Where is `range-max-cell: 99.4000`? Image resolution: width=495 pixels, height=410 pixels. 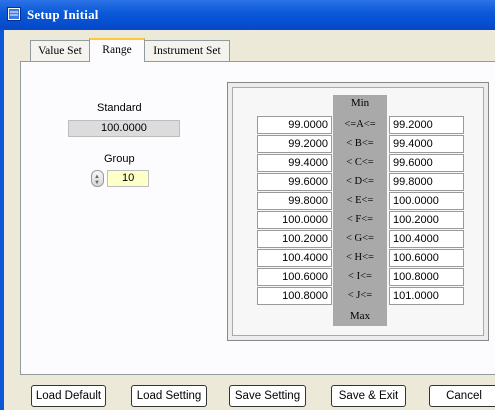
range-max-cell: 99.4000 is located at coordinates (426, 144).